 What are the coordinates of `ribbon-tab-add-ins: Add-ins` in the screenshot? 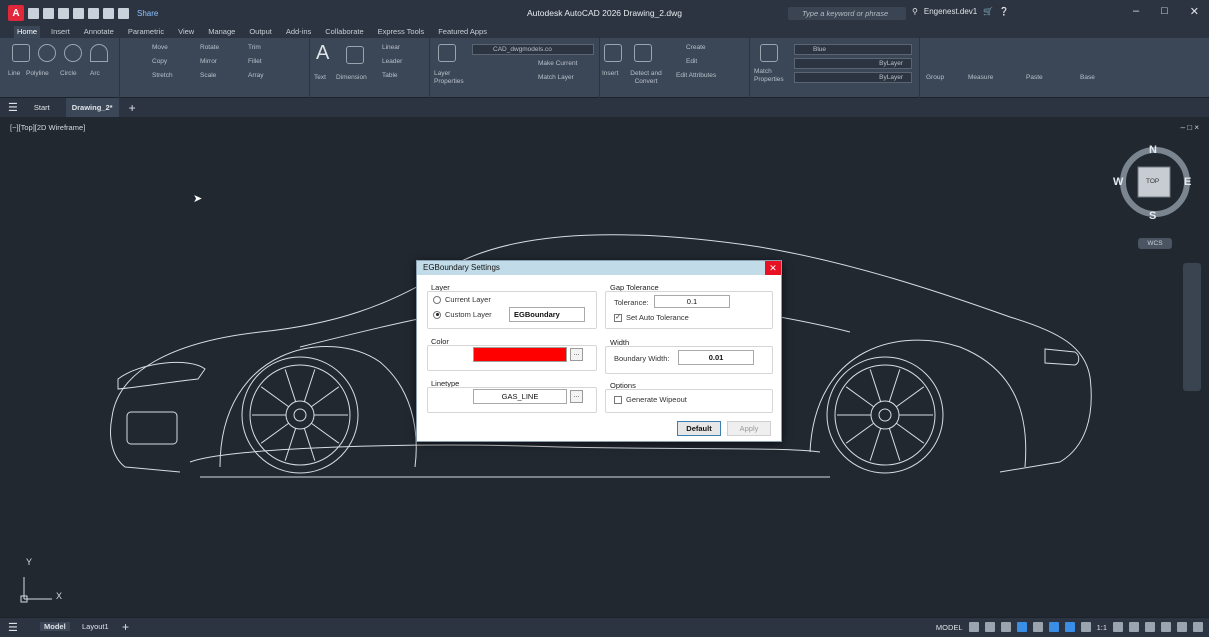 It's located at (298, 32).